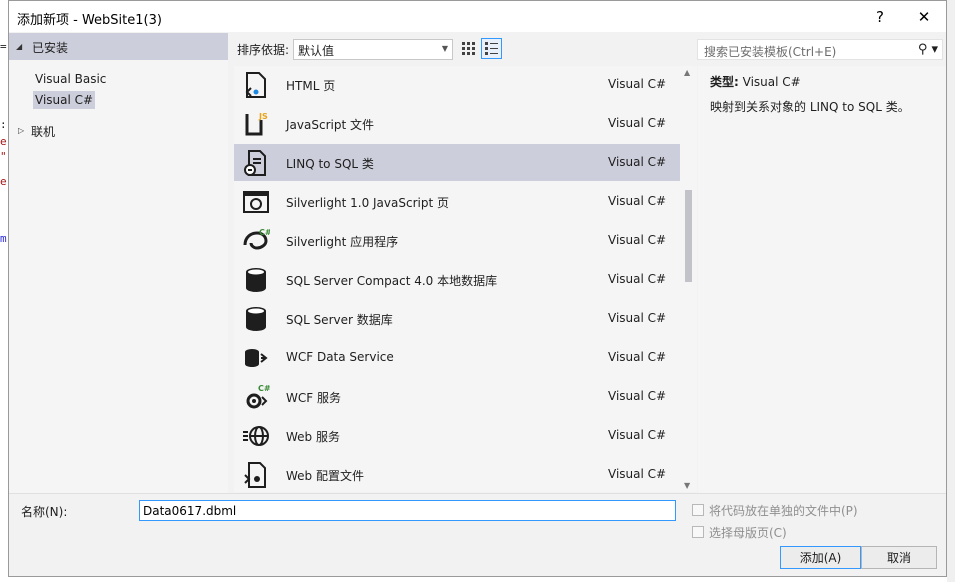 The width and height of the screenshot is (955, 582). I want to click on help-button: ?, so click(880, 16).